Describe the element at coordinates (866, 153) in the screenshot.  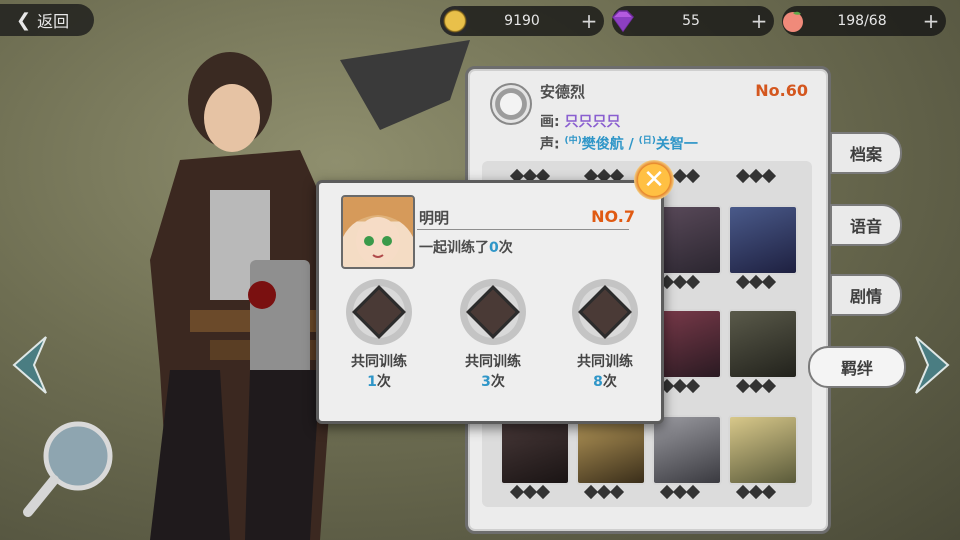
I see `tab-profile: 档案` at that location.